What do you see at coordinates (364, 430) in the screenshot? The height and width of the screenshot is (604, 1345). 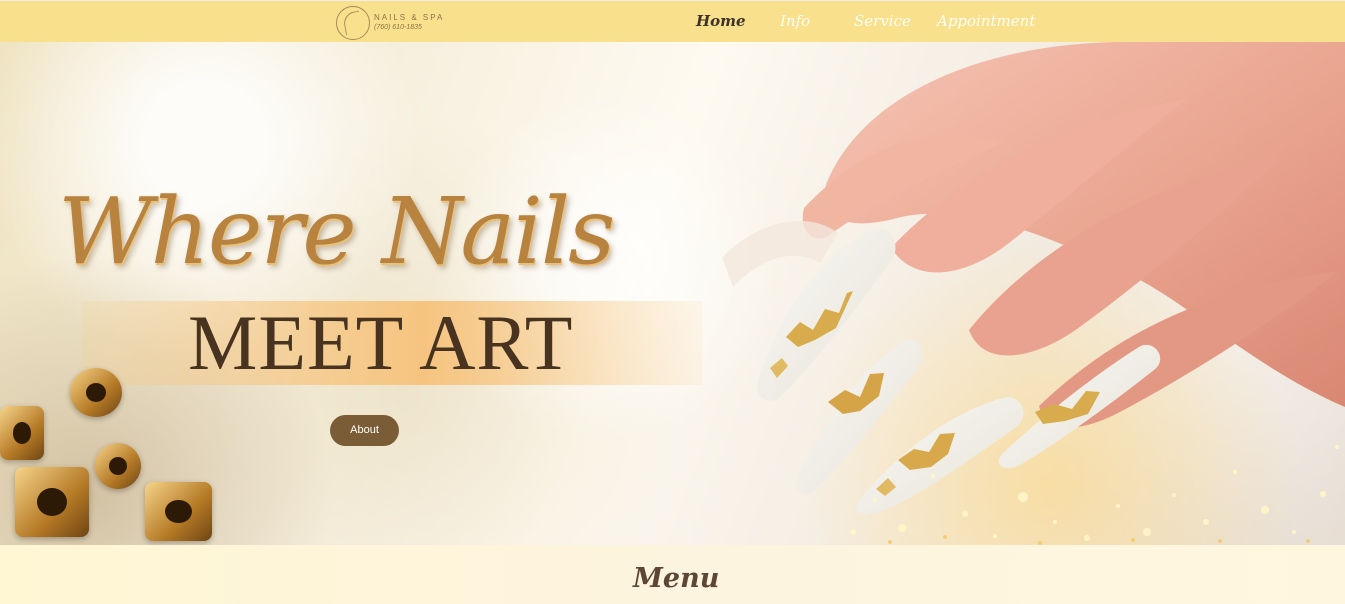 I see `about-button: About` at bounding box center [364, 430].